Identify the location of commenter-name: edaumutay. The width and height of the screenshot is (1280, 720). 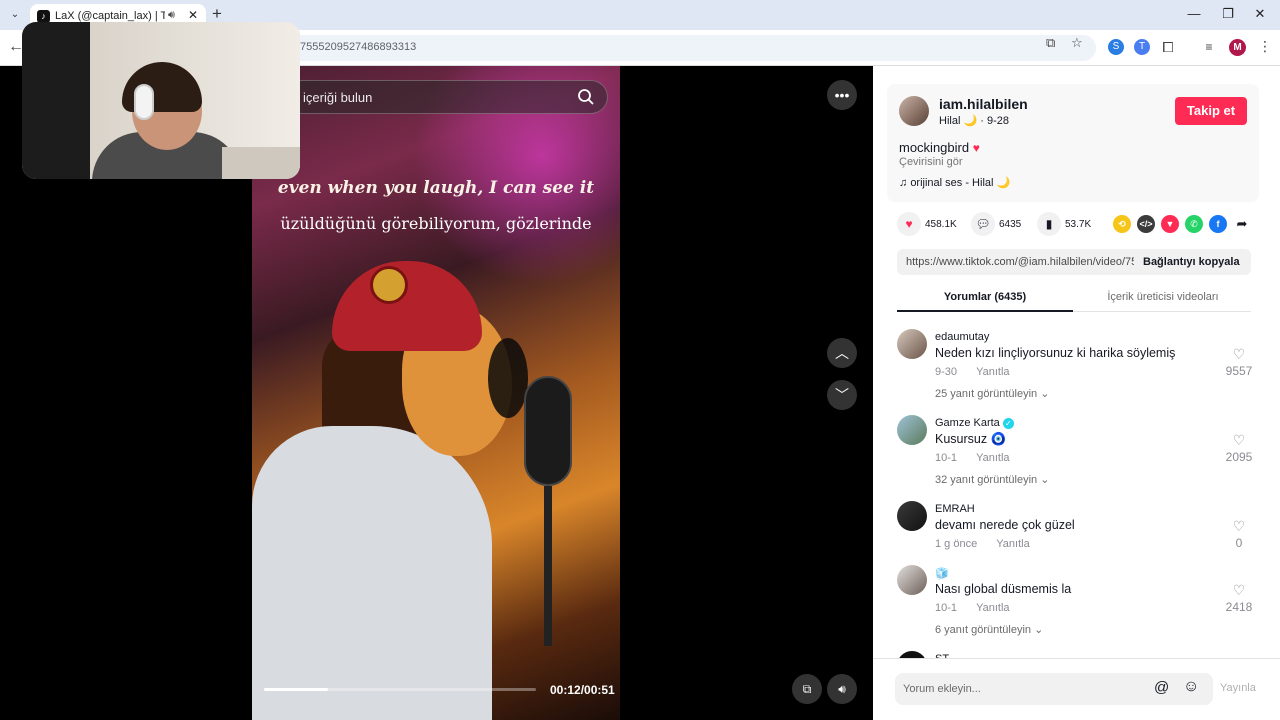
(962, 337).